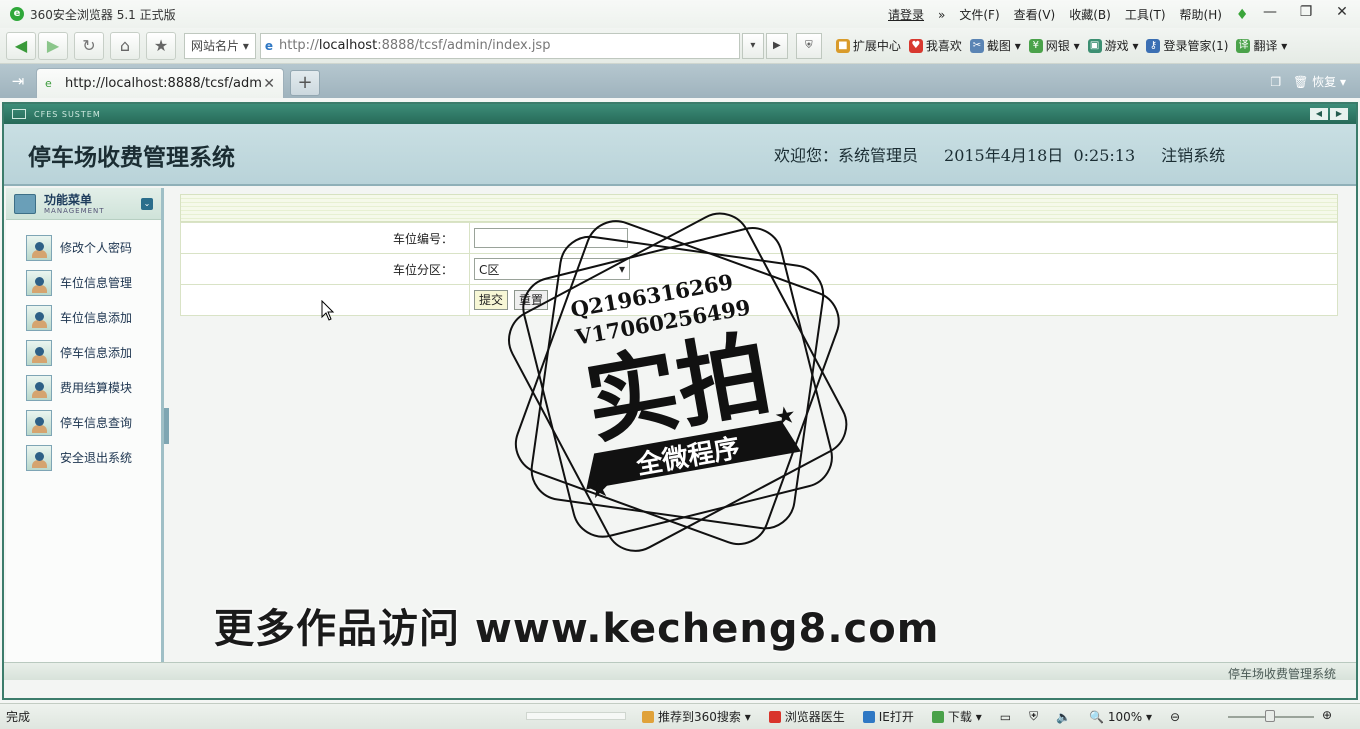 Image resolution: width=1360 pixels, height=729 pixels. I want to click on ebank-button: ¥ 网银 ▾, so click(1054, 45).